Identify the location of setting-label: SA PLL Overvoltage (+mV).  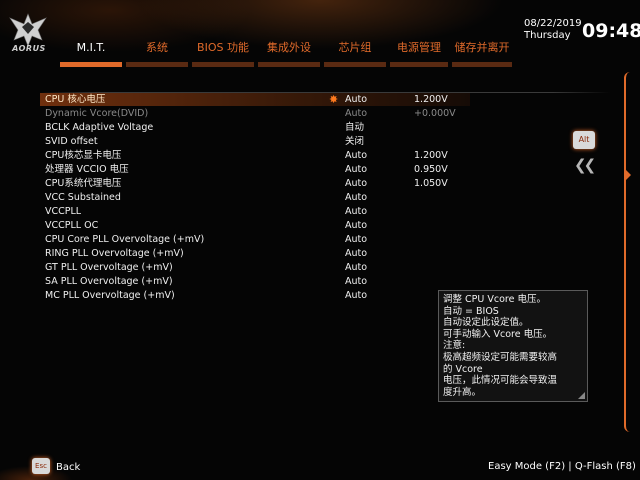
(109, 281).